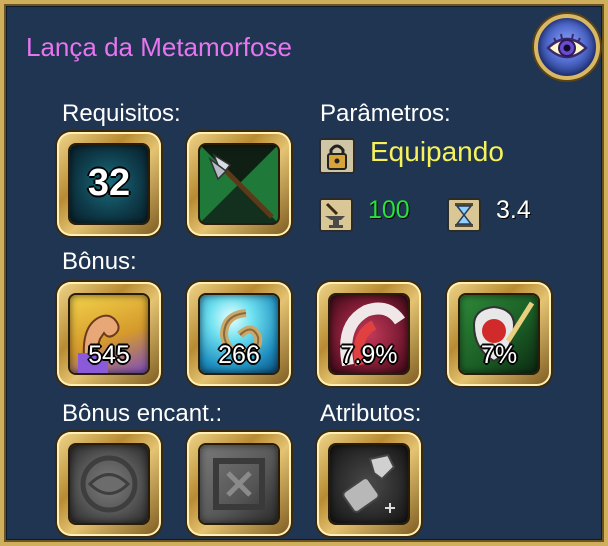  What do you see at coordinates (369, 355) in the screenshot?
I see `bonus-value: 7.9%` at bounding box center [369, 355].